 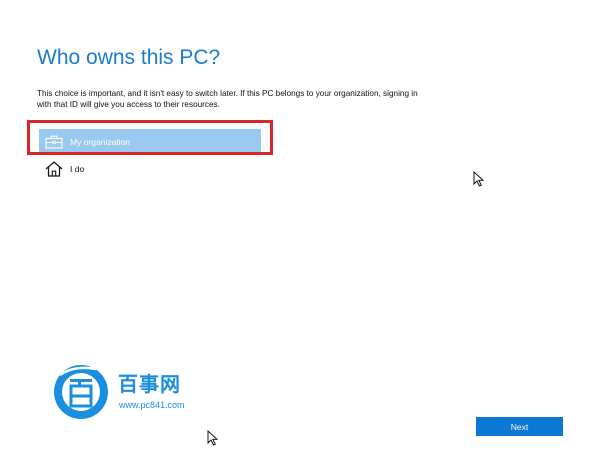 What do you see at coordinates (81, 392) in the screenshot?
I see `pc841-logo-icon` at bounding box center [81, 392].